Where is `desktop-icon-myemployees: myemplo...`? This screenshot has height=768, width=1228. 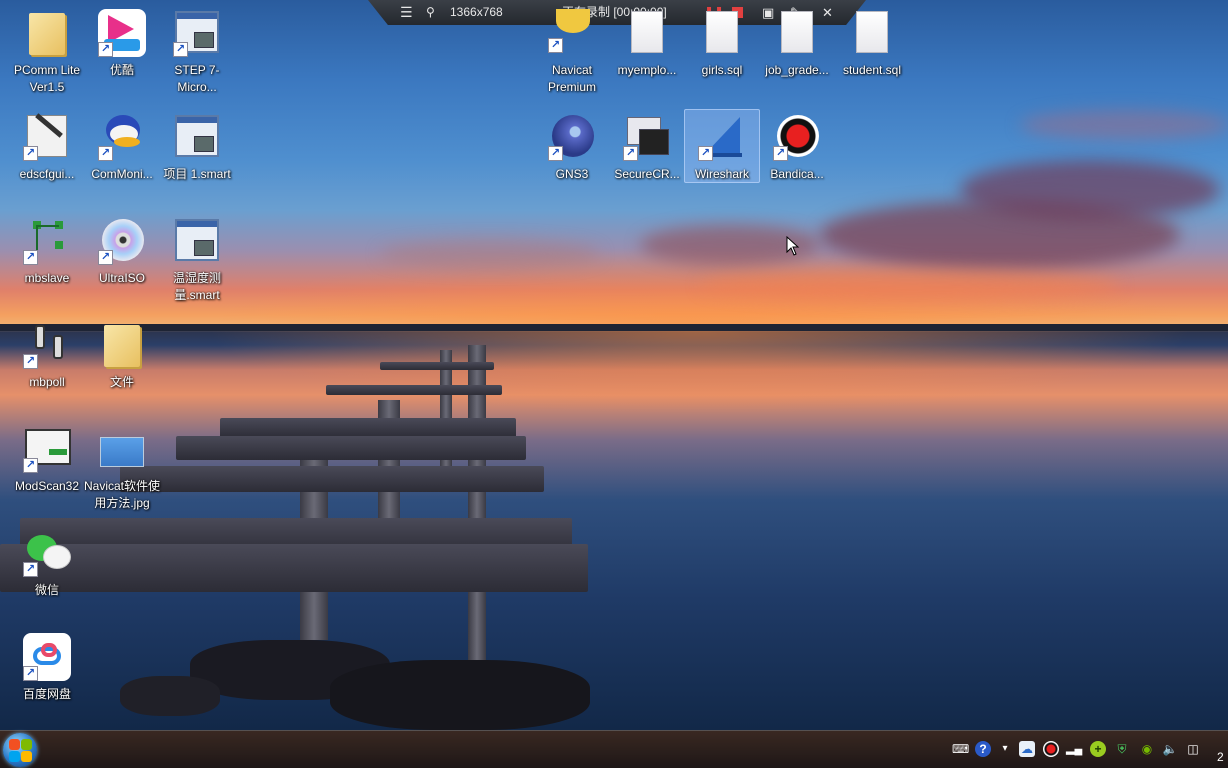
desktop-icon-myemployees: myemplo... is located at coordinates (647, 42).